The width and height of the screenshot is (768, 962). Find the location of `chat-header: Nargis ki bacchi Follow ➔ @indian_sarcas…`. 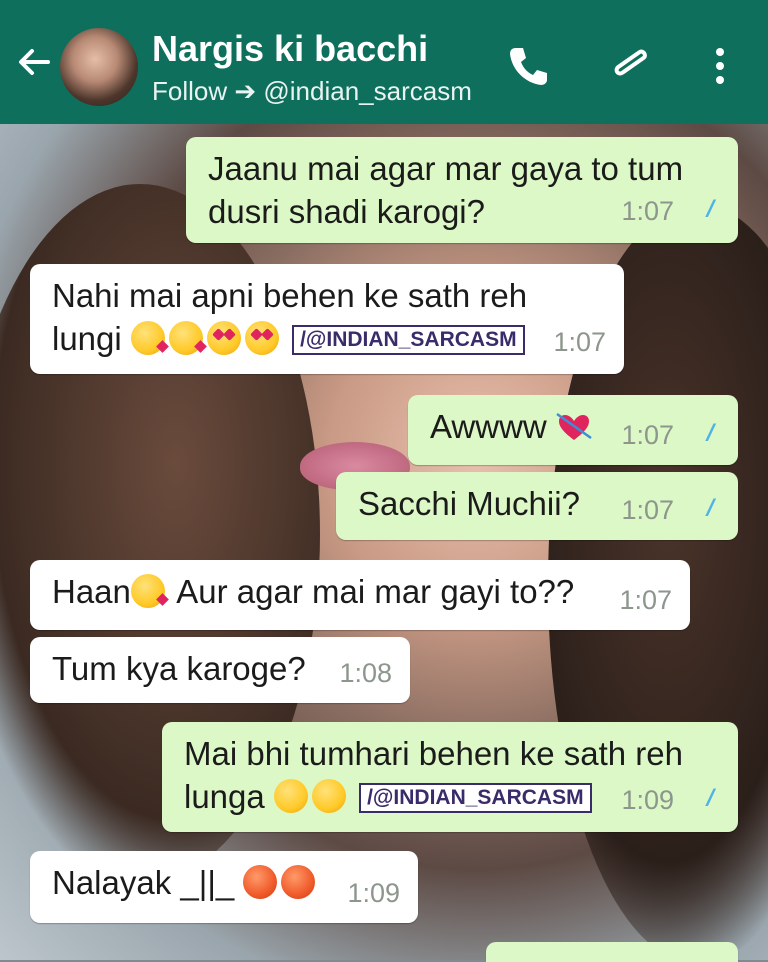

chat-header: Nargis ki bacchi Follow ➔ @indian_sarcas… is located at coordinates (384, 62).